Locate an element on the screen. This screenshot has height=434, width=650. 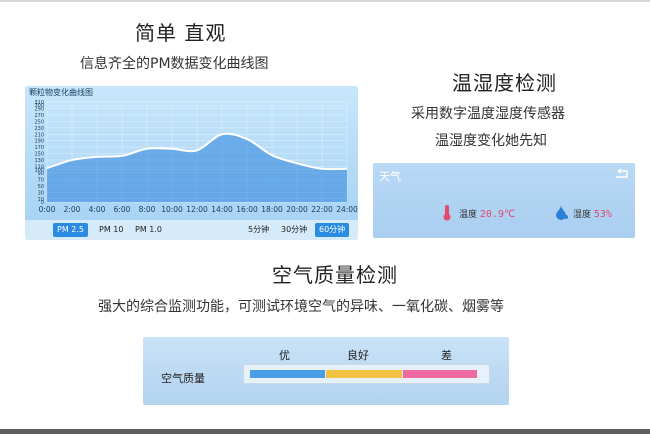
section2-title: 温湿度检测 is located at coordinates (504, 83).